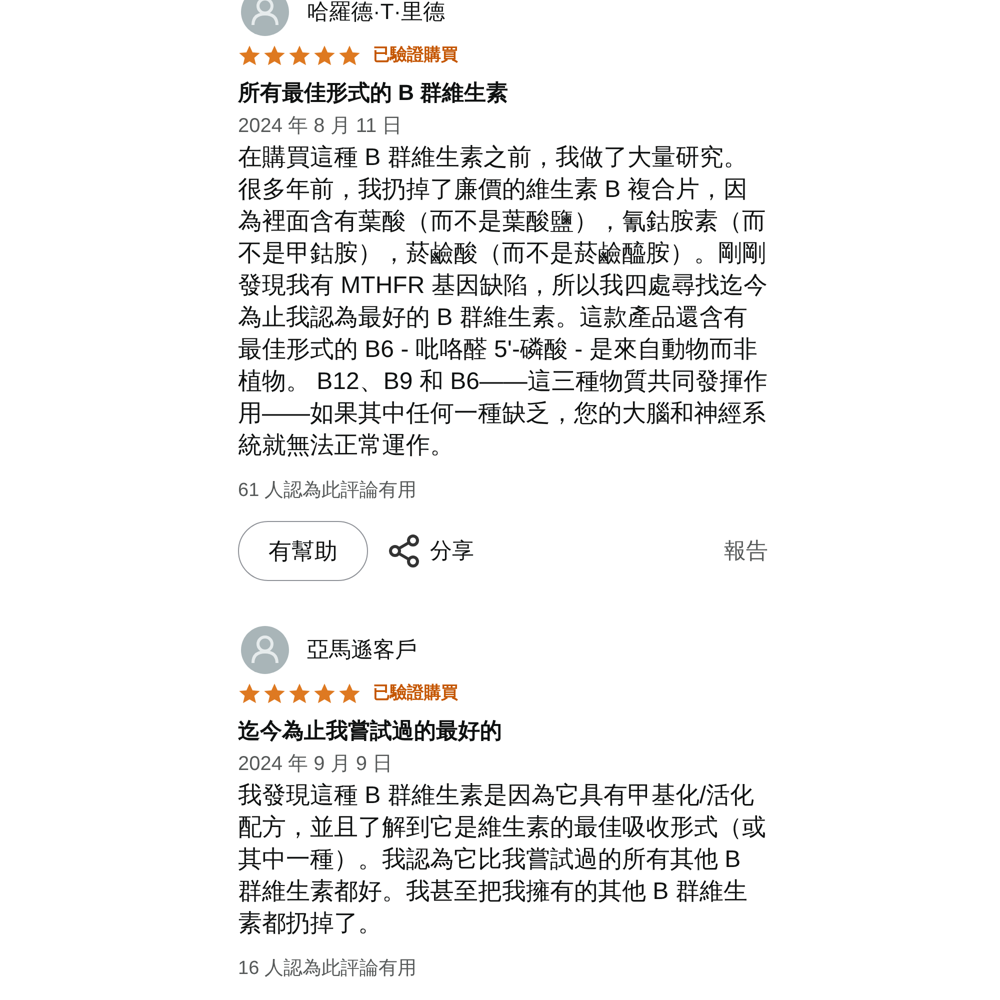 This screenshot has width=1000, height=1000. What do you see at coordinates (746, 551) in the screenshot?
I see `report-link: 報告` at bounding box center [746, 551].